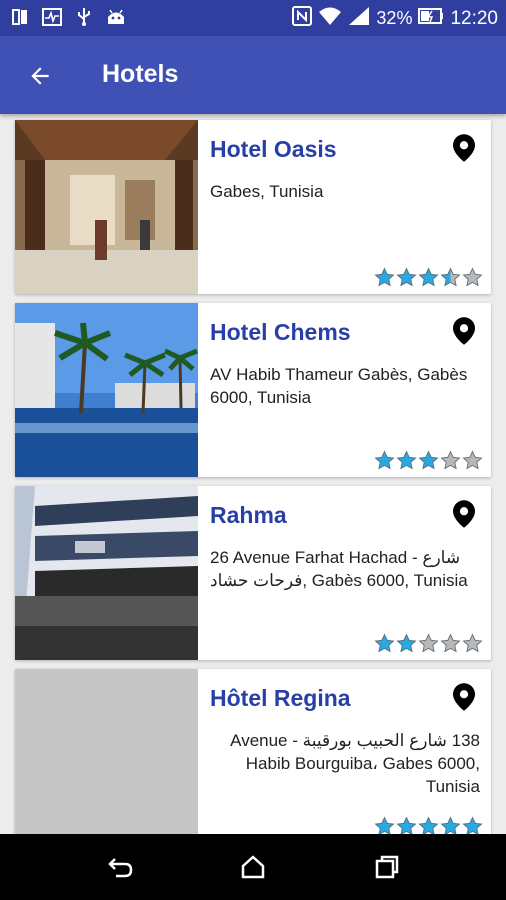 This screenshot has width=506, height=900. What do you see at coordinates (20, 17) in the screenshot?
I see `sim-icon` at bounding box center [20, 17].